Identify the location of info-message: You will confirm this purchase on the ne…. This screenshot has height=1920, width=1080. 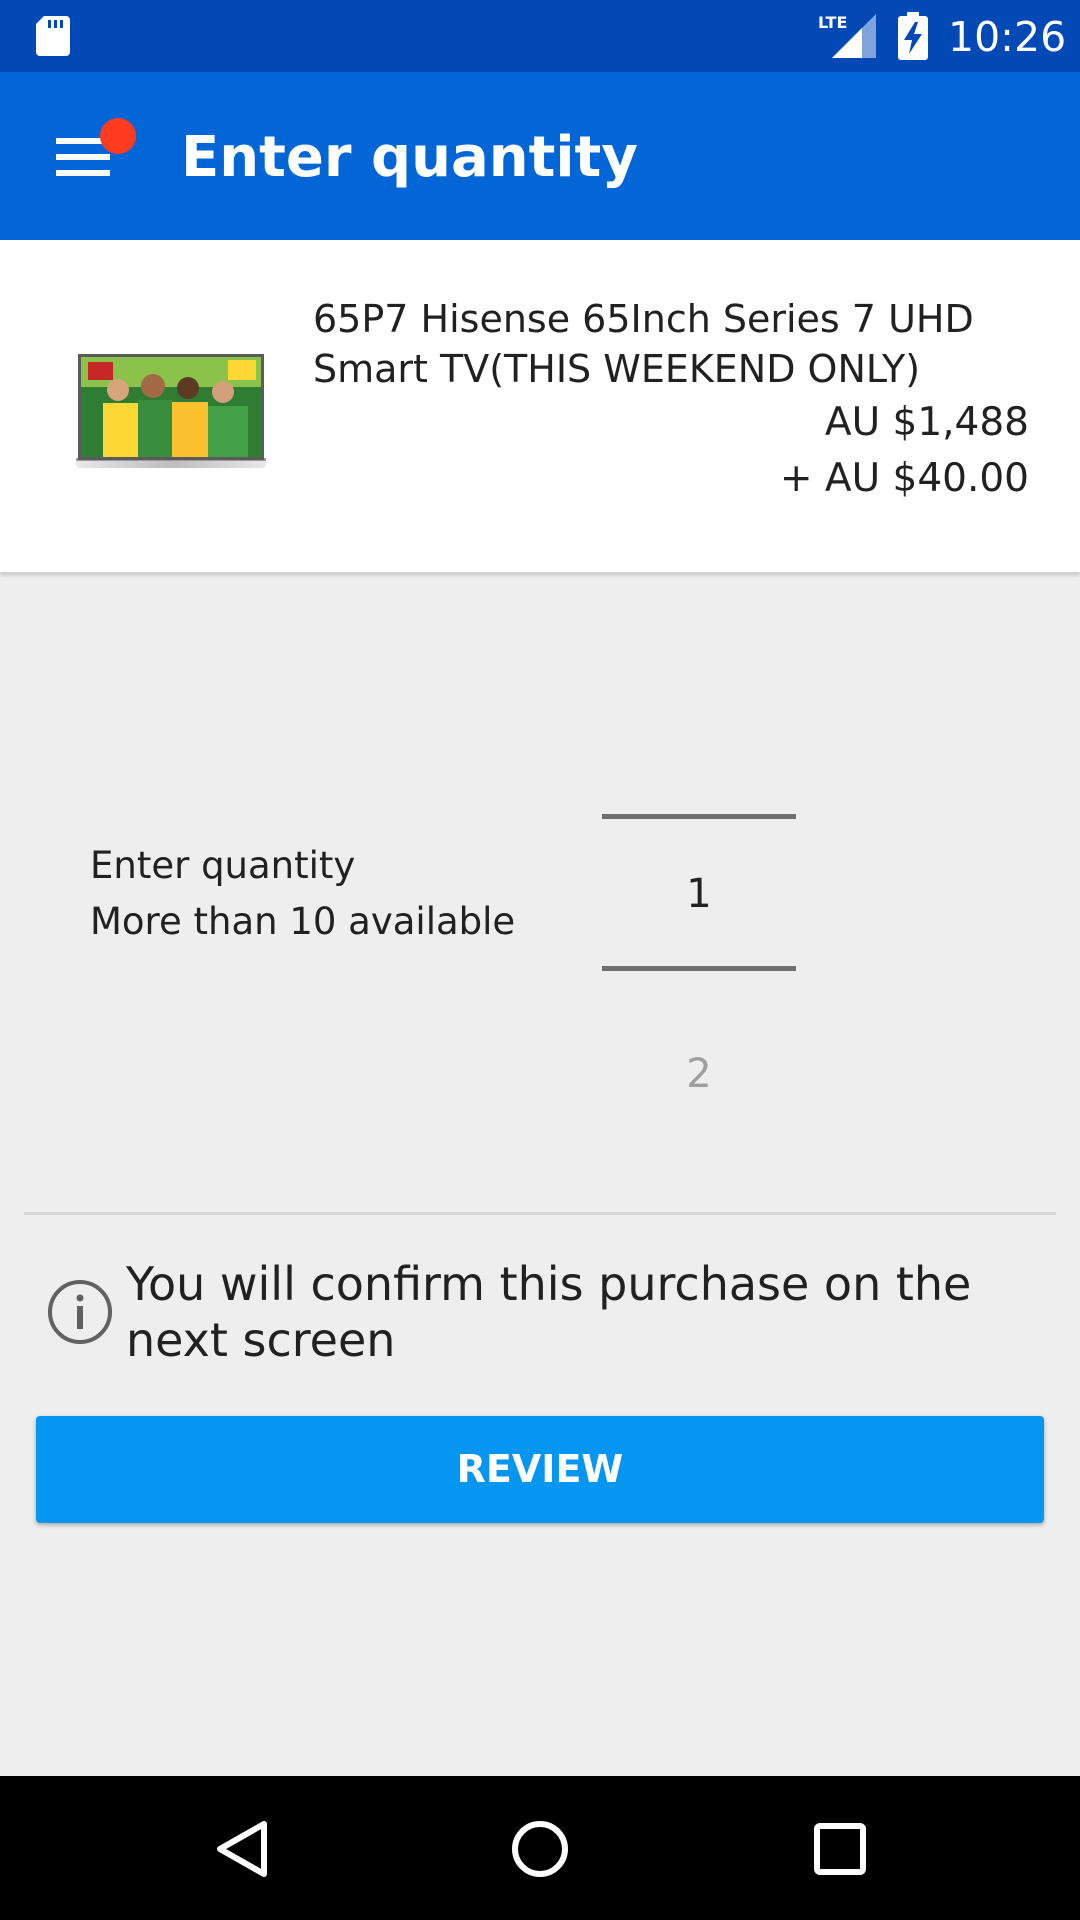
(549, 1312).